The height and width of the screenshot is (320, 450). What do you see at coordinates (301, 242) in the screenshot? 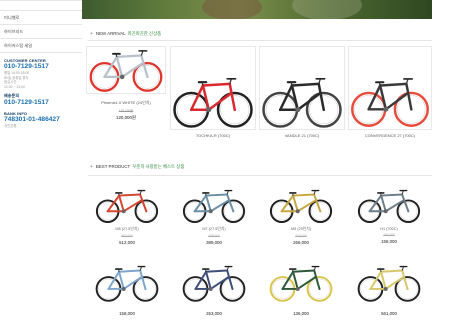
I see `product-price: 266,000` at bounding box center [301, 242].